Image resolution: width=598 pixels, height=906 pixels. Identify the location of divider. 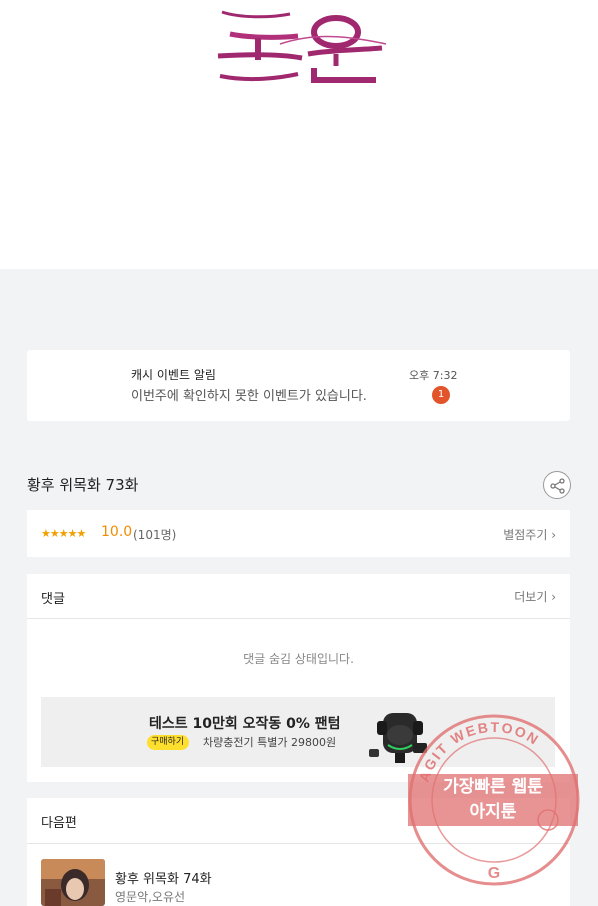
(298, 618).